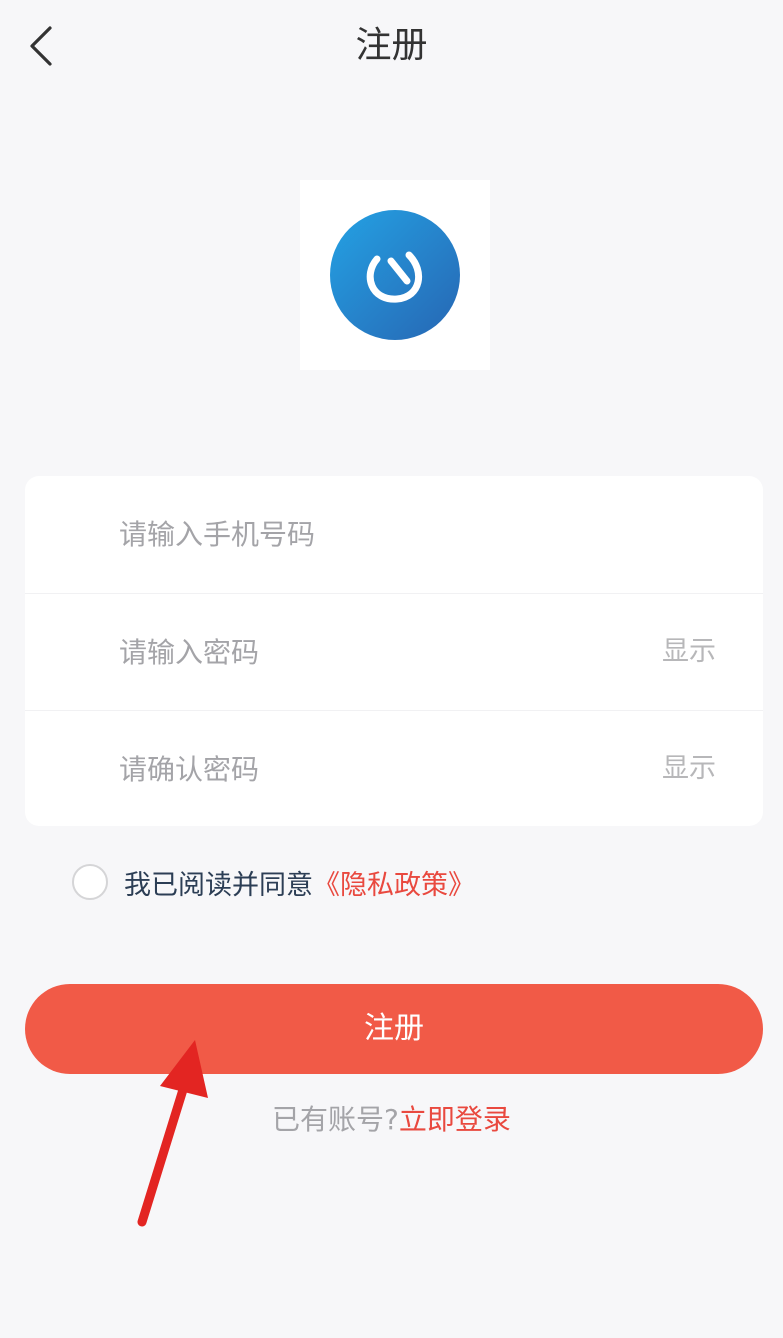 The width and height of the screenshot is (783, 1338). I want to click on login-prompt: 已有账号?立即登录, so click(391, 1120).